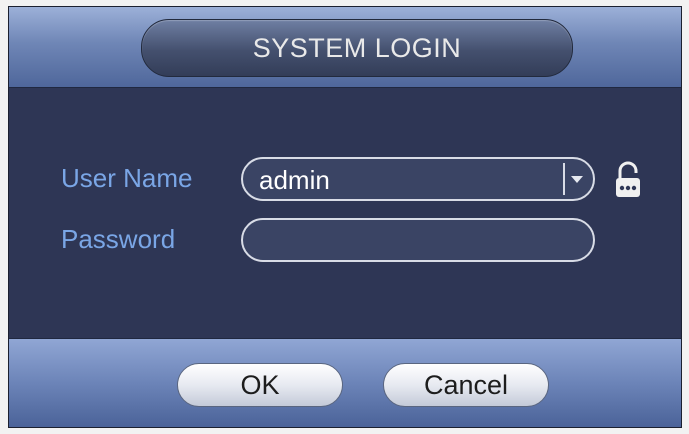  What do you see at coordinates (294, 180) in the screenshot?
I see `username-value: admin` at bounding box center [294, 180].